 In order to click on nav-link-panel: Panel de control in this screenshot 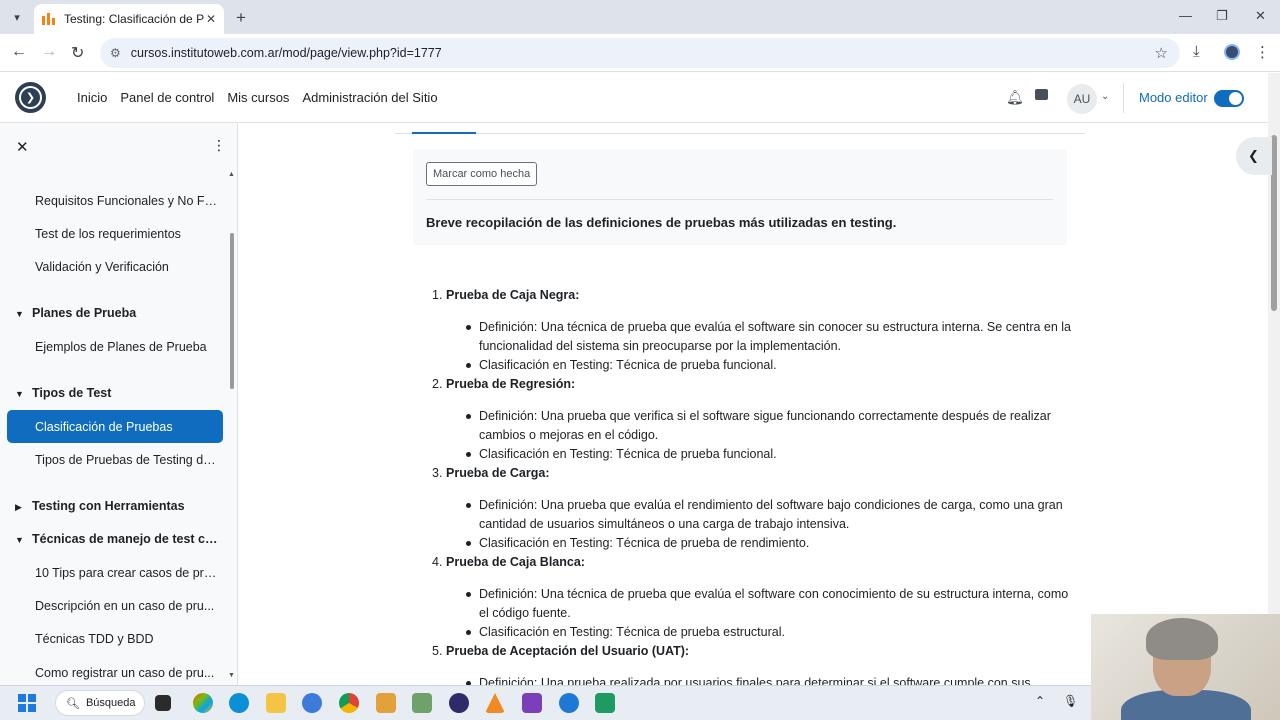, I will do `click(167, 97)`.